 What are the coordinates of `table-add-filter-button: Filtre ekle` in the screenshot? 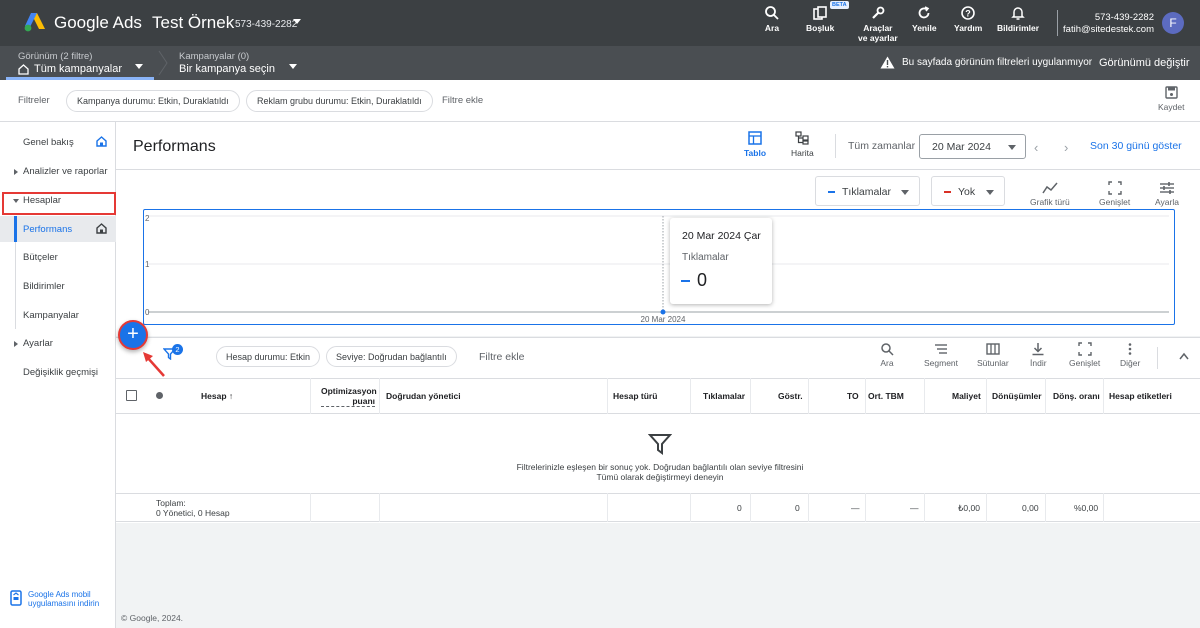 It's located at (502, 357).